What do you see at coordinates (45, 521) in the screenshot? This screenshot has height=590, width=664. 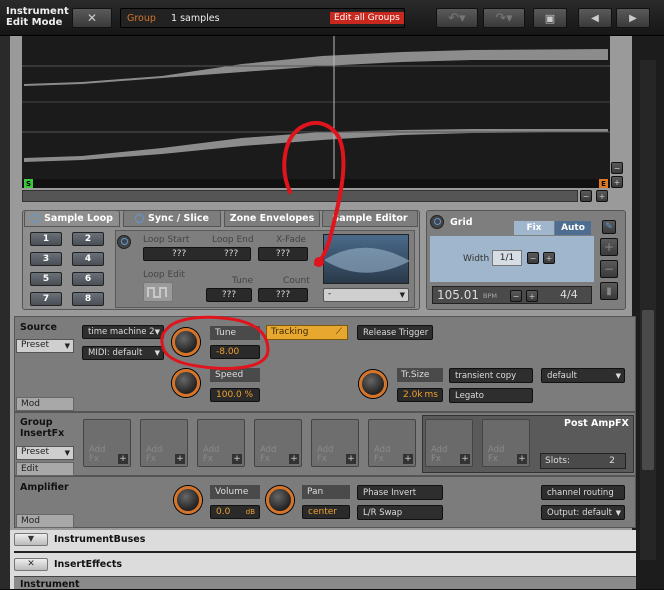 I see `amplifier-mod-tab: Mod` at bounding box center [45, 521].